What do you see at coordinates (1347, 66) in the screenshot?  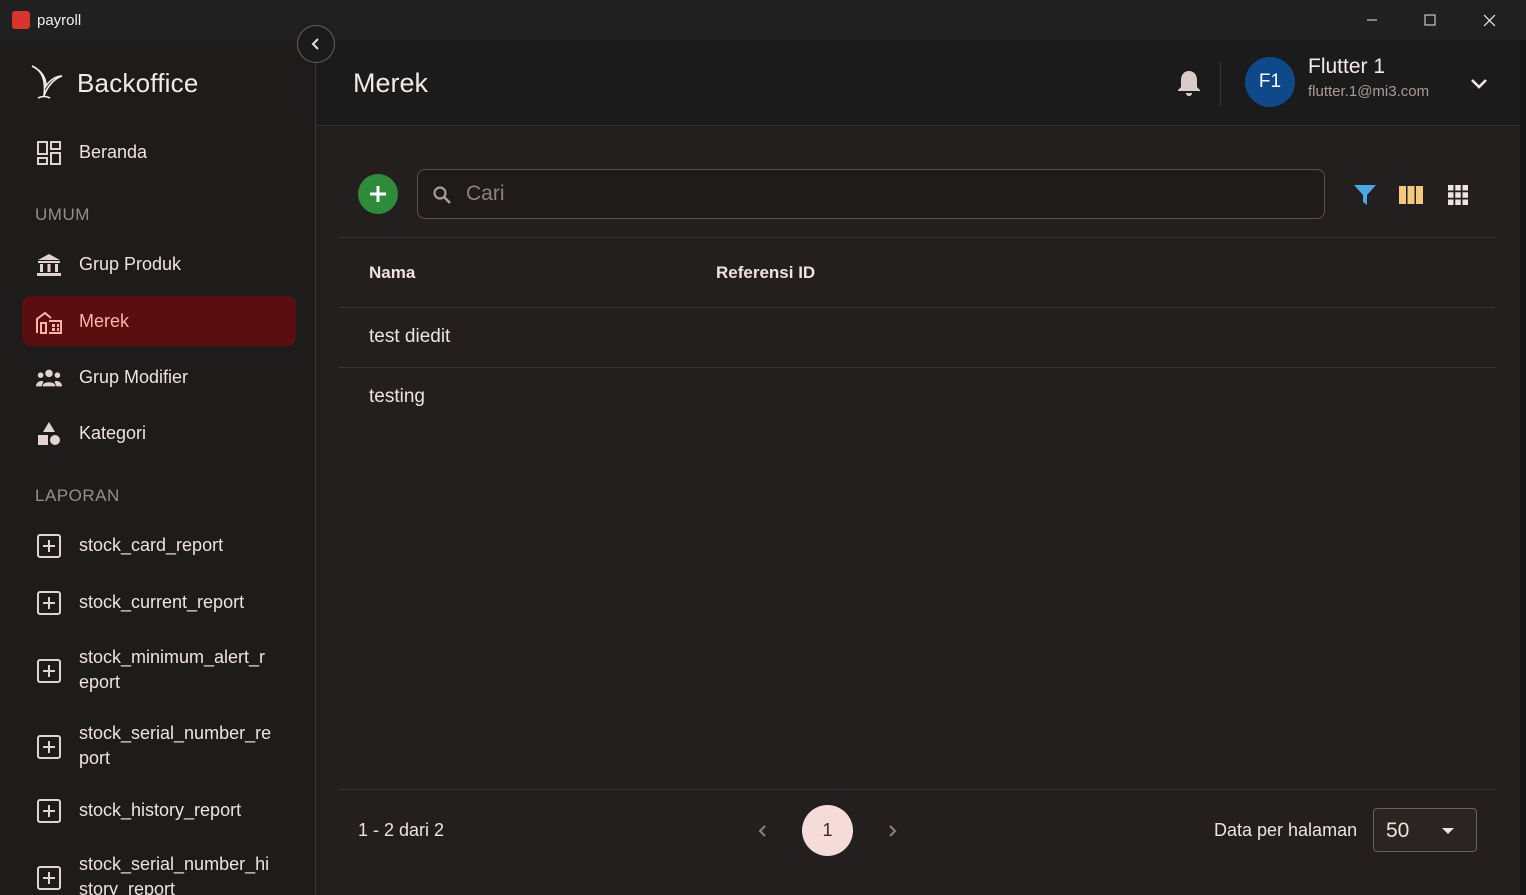 I see `user-name: Flutter 1` at bounding box center [1347, 66].